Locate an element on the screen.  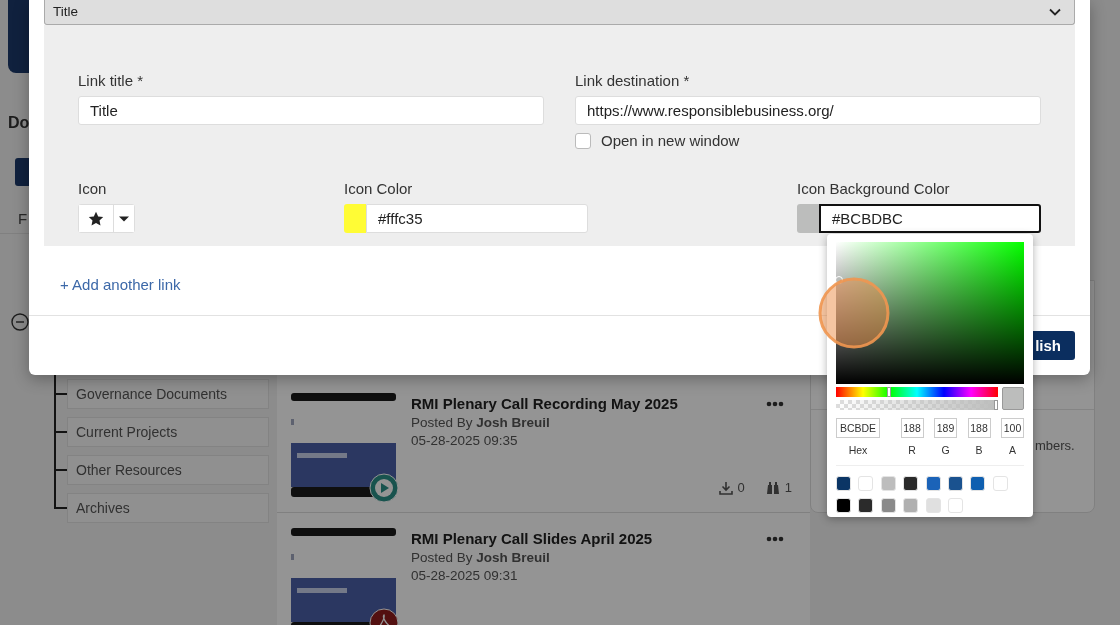
saturation-area is located at coordinates (930, 313).